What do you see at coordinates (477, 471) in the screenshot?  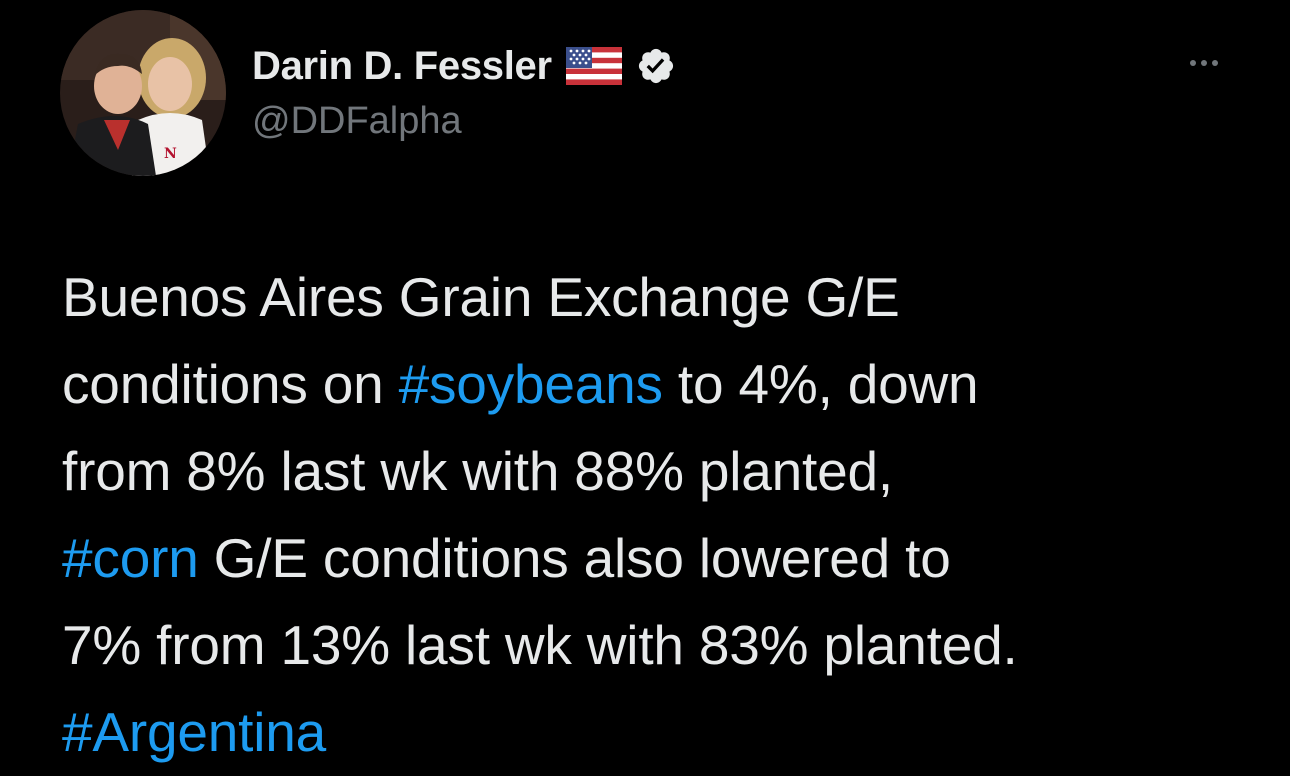 I see `tweet-text-segment: from 8% last wk with 88% planted,` at bounding box center [477, 471].